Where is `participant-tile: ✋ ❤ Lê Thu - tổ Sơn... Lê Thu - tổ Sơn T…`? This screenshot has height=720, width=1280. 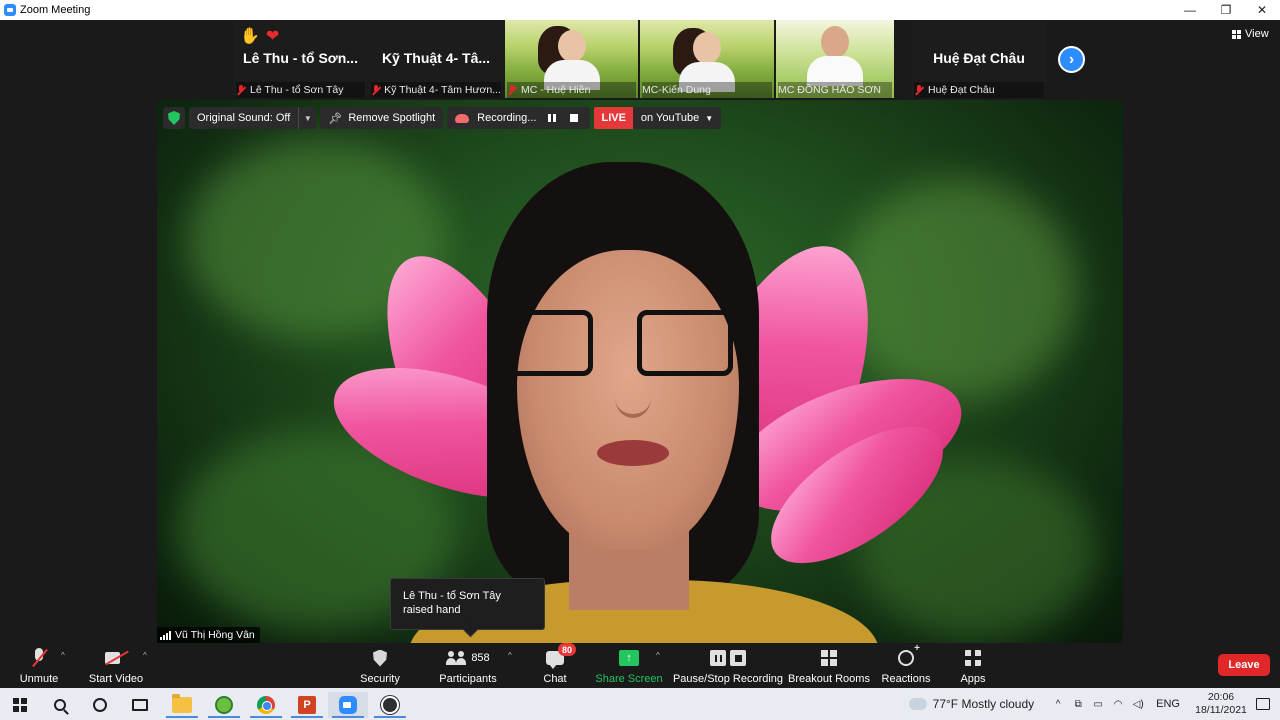 participant-tile: ✋ ❤ Lê Thu - tổ Sơn... Lê Thu - tổ Sơn T… is located at coordinates (300, 59).